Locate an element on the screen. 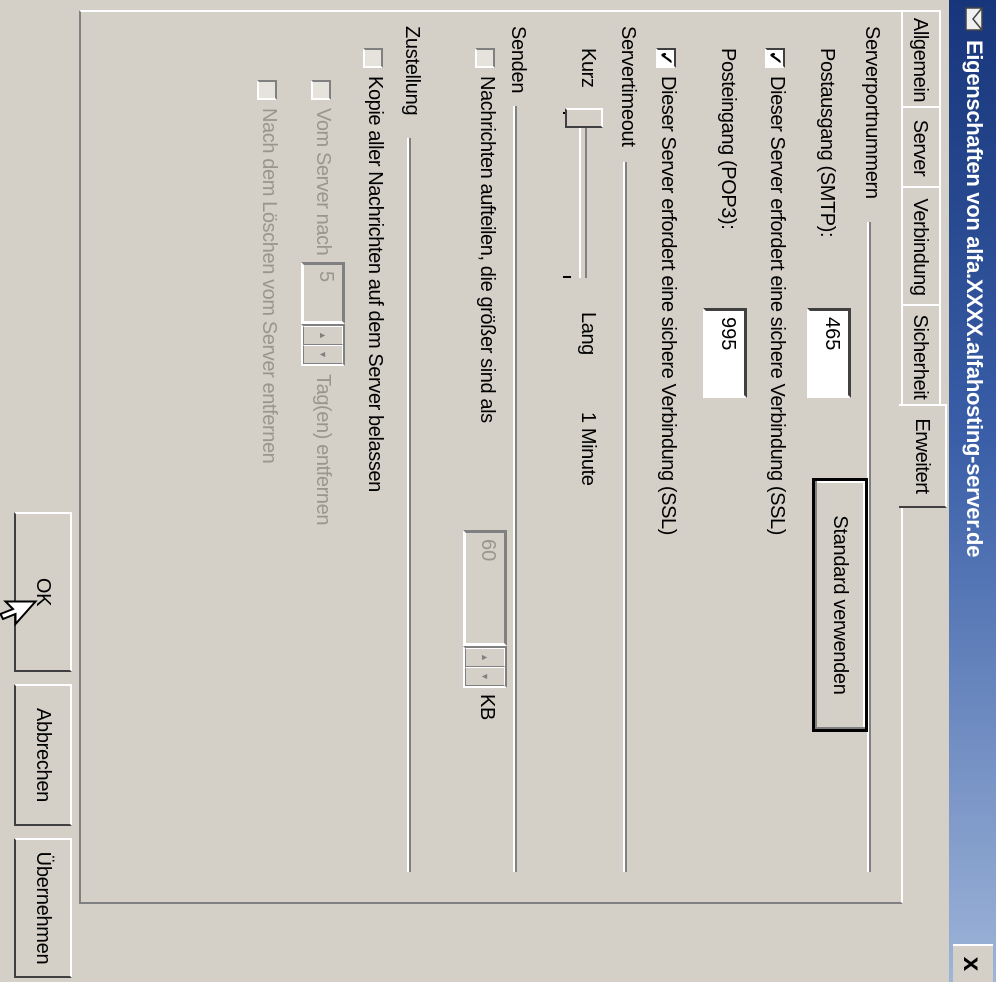  remove-on-delete-checkbox is located at coordinates (267, 90).